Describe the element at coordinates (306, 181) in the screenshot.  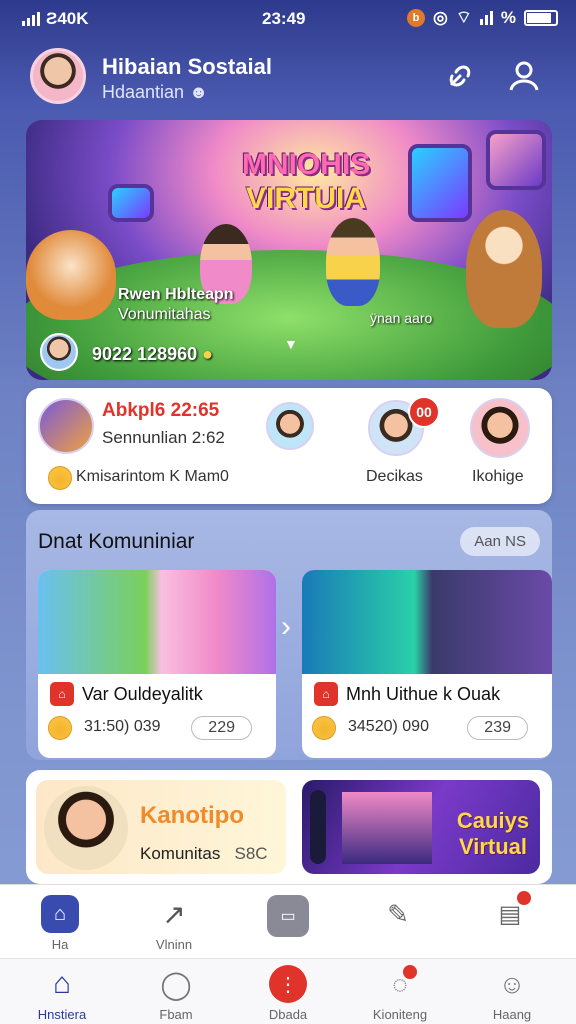
I see `hero-title: MNIOHIS VIRTUIA` at that location.